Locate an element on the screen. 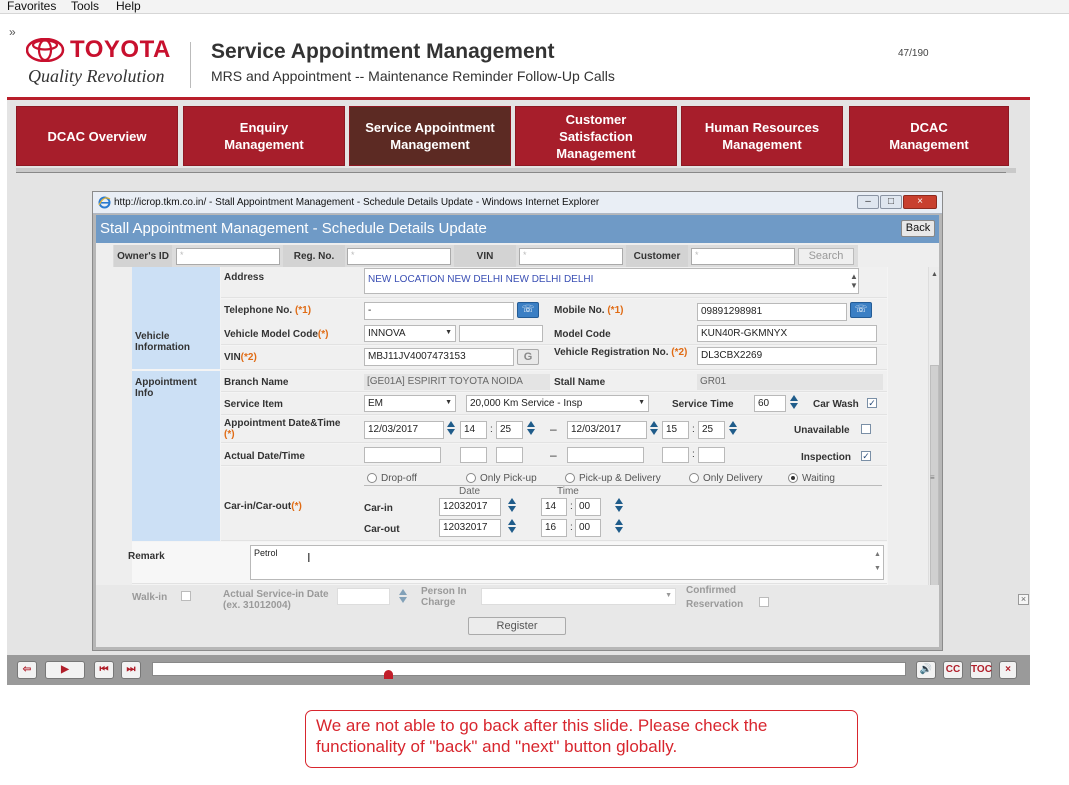  actual-service-in-stepper is located at coordinates (403, 597).